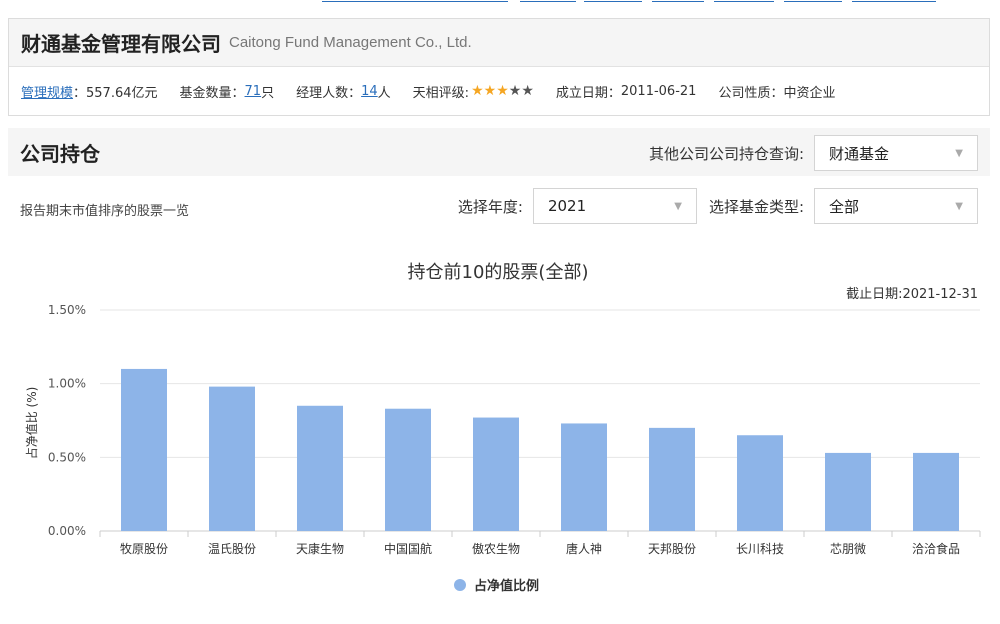 Image resolution: width=1000 pixels, height=624 pixels. Describe the element at coordinates (498, 272) in the screenshot. I see `chart-title: 持仓前10的股票(全部)` at that location.